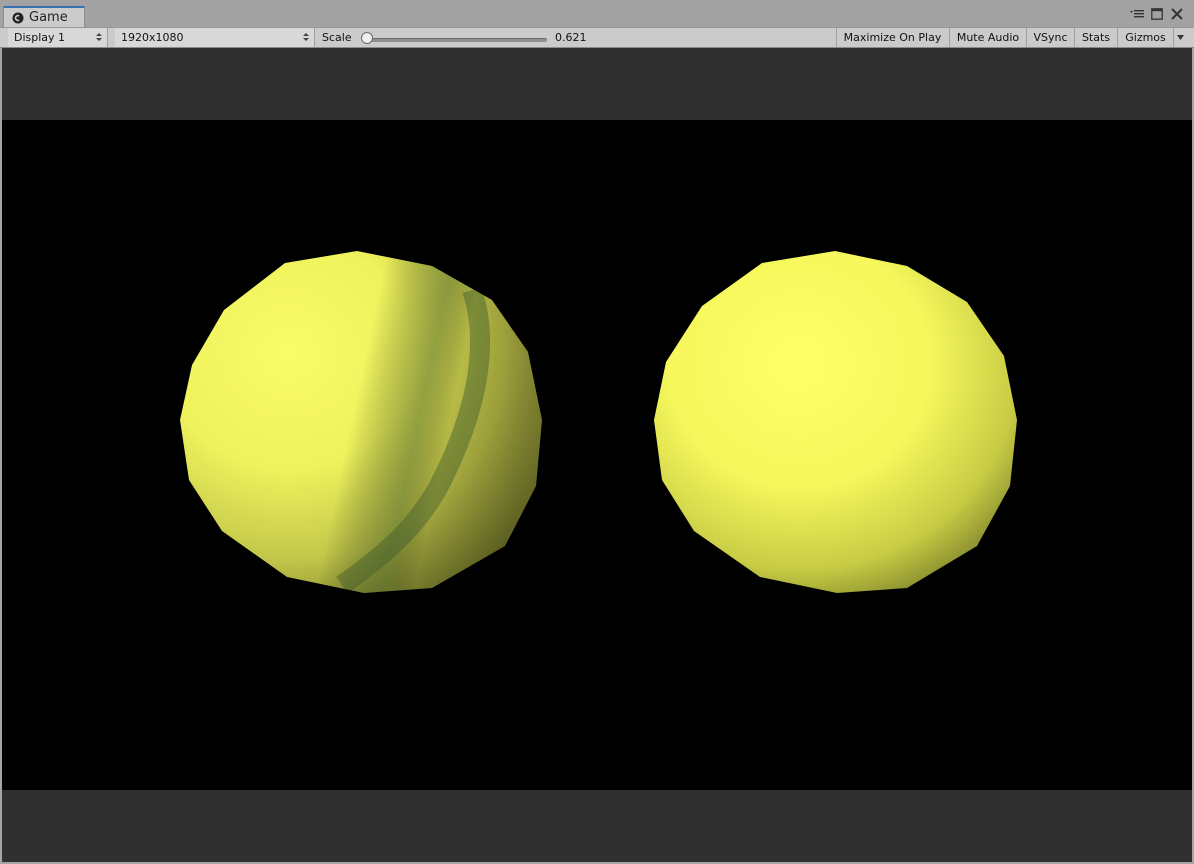  Describe the element at coordinates (456, 40) in the screenshot. I see `scale-slider-track` at that location.